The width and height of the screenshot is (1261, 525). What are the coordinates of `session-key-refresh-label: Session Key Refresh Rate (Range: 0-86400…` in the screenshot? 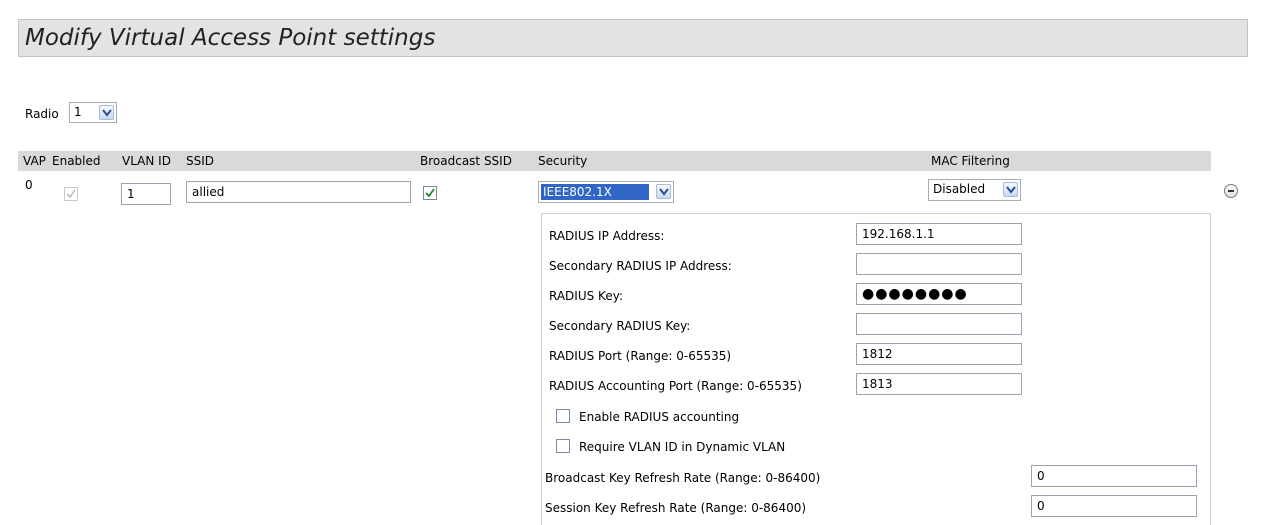 It's located at (676, 508).